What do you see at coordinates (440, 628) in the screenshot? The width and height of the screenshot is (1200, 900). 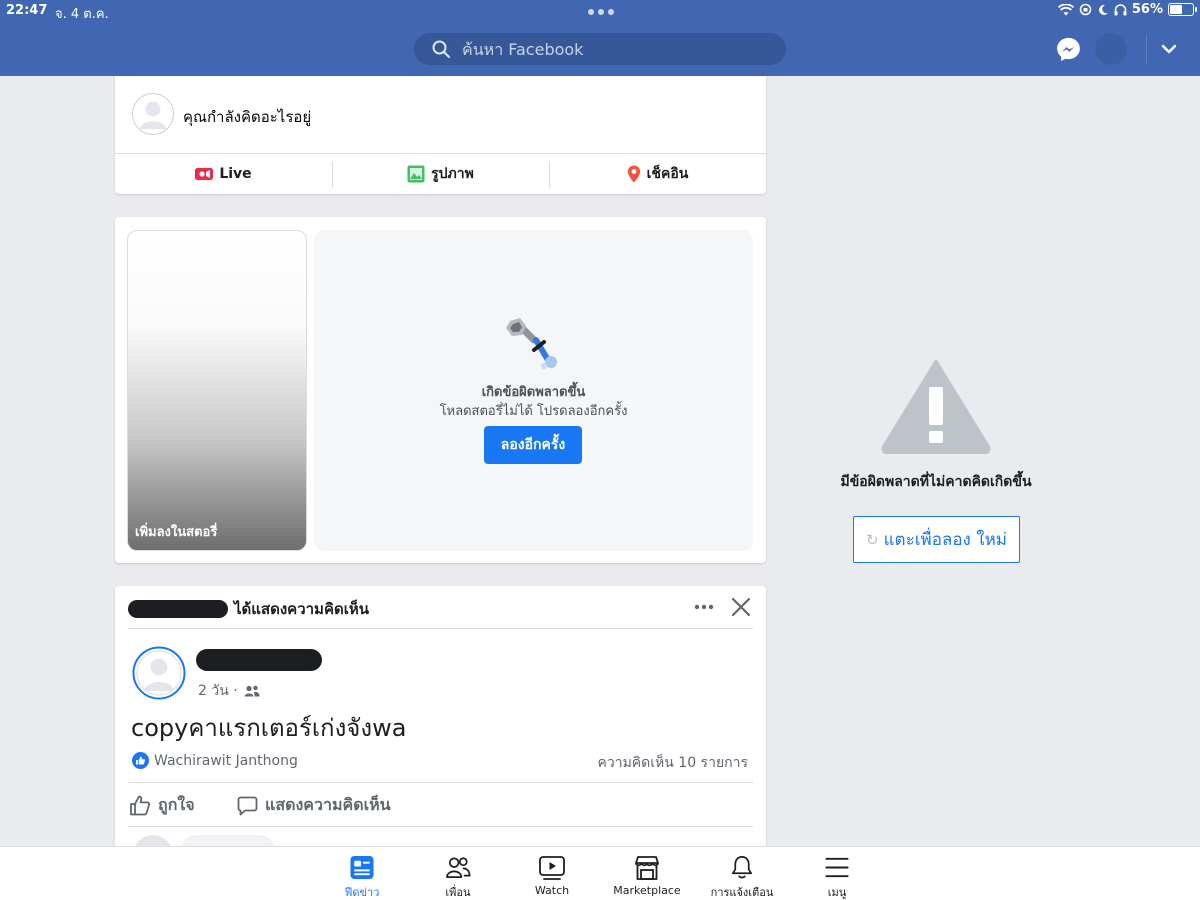 I see `post-header-divider` at bounding box center [440, 628].